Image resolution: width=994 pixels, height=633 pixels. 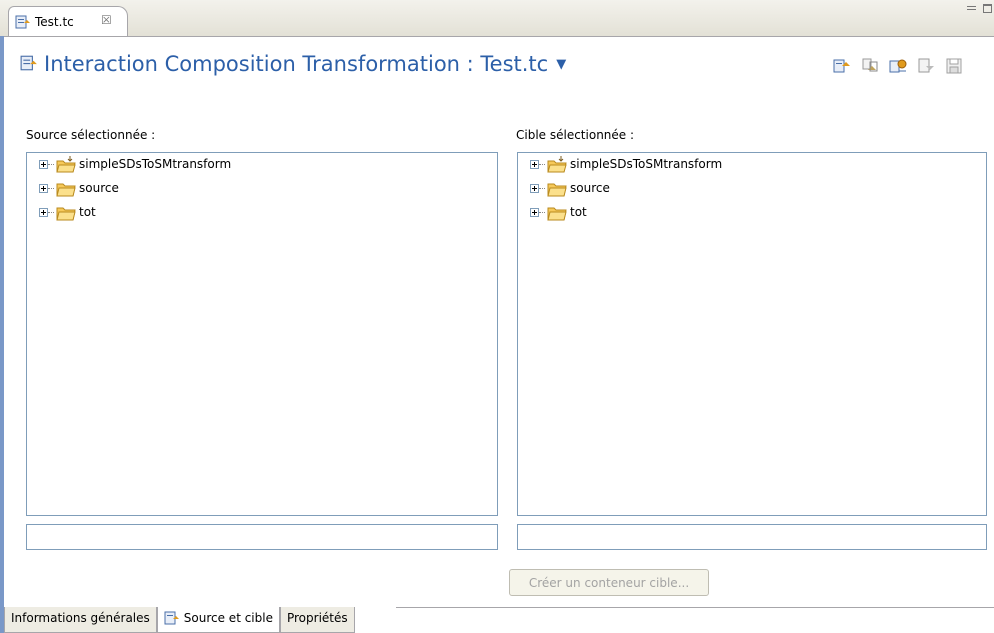 I want to click on target-label: Cible sélectionnée :, so click(x=575, y=135).